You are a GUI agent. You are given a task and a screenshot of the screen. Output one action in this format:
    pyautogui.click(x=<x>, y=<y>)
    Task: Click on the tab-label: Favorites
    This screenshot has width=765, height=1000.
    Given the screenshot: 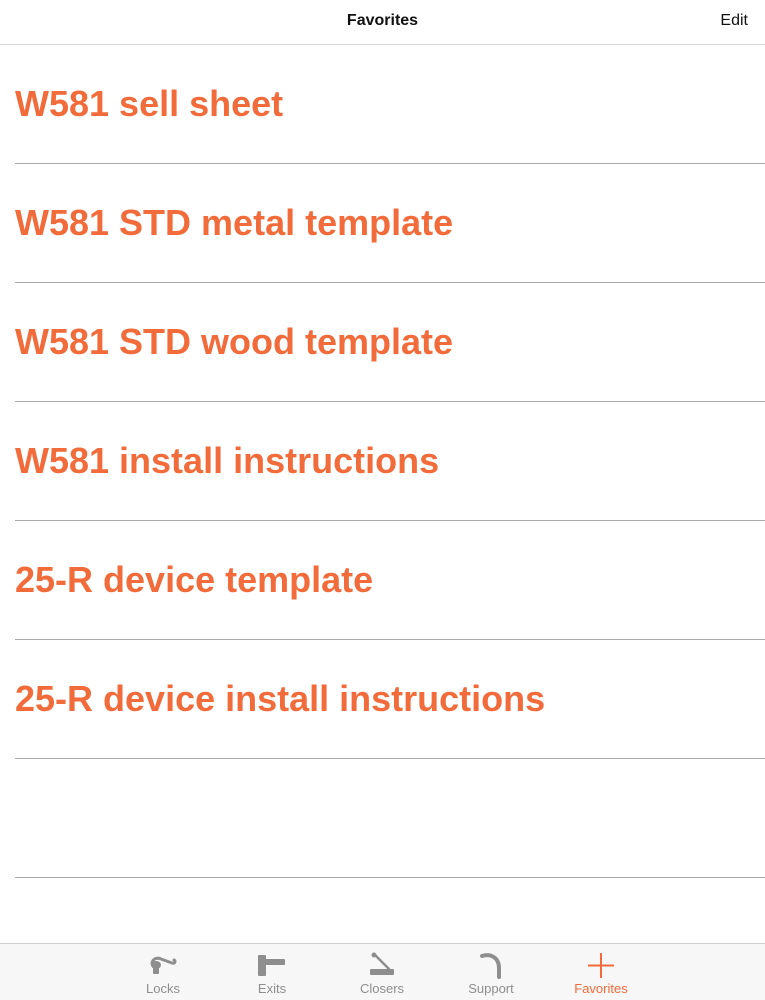 What is the action you would take?
    pyautogui.click(x=601, y=988)
    